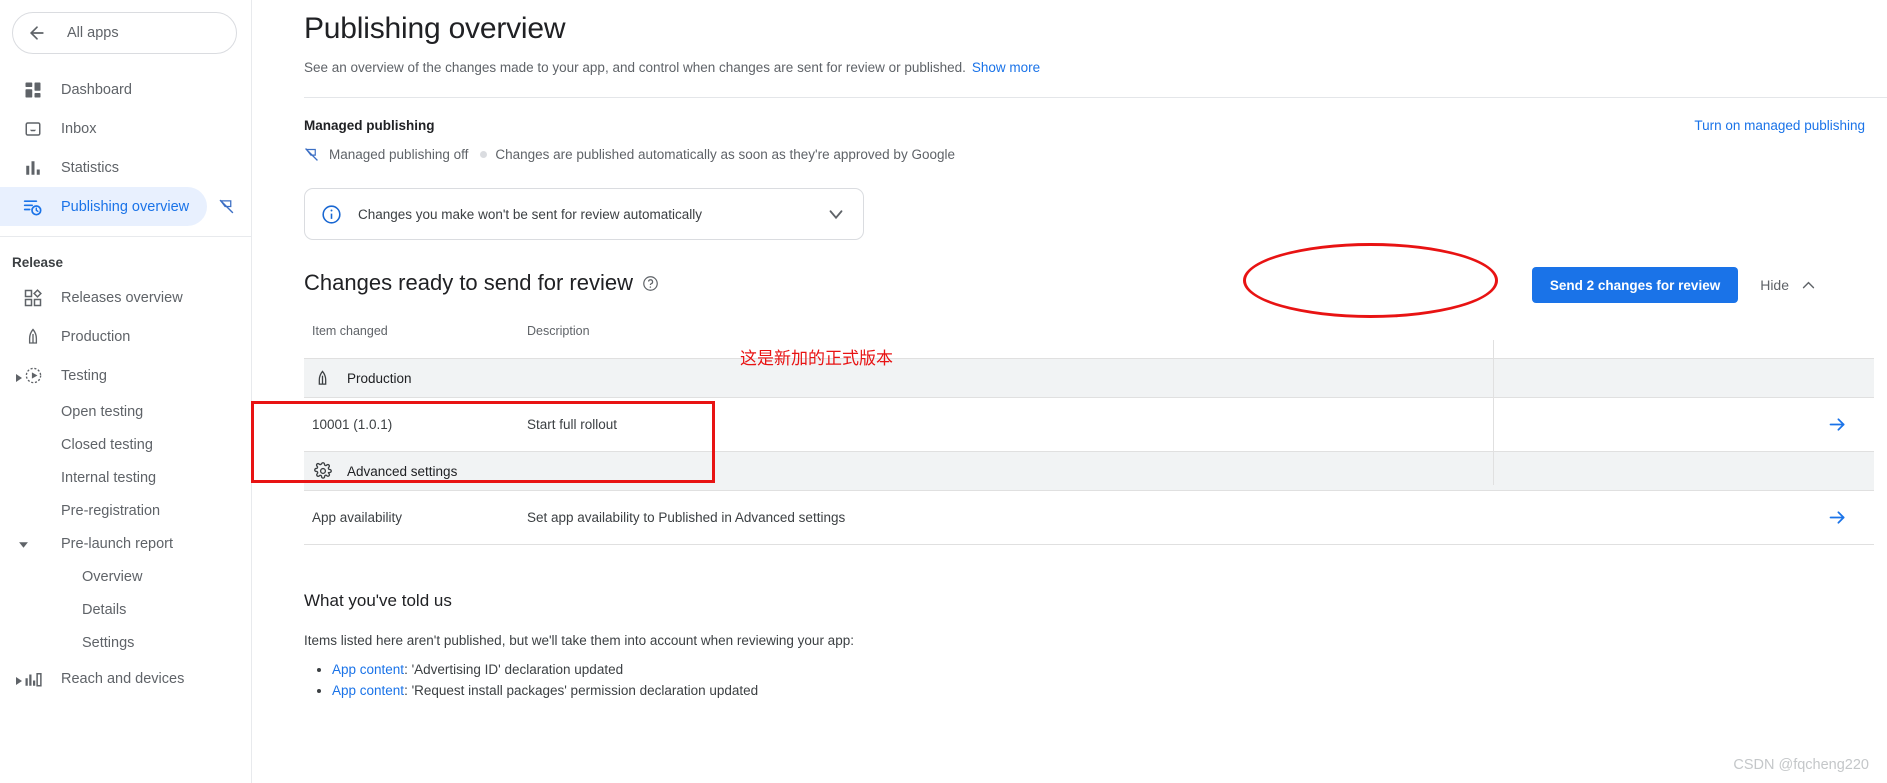  What do you see at coordinates (96, 89) in the screenshot?
I see `sidebar-item-label: Dashboard` at bounding box center [96, 89].